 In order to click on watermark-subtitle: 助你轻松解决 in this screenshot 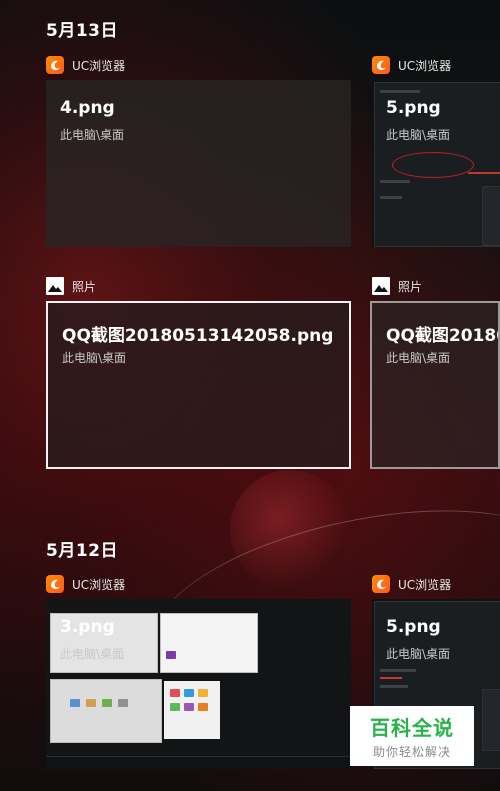, I will do `click(411, 752)`.